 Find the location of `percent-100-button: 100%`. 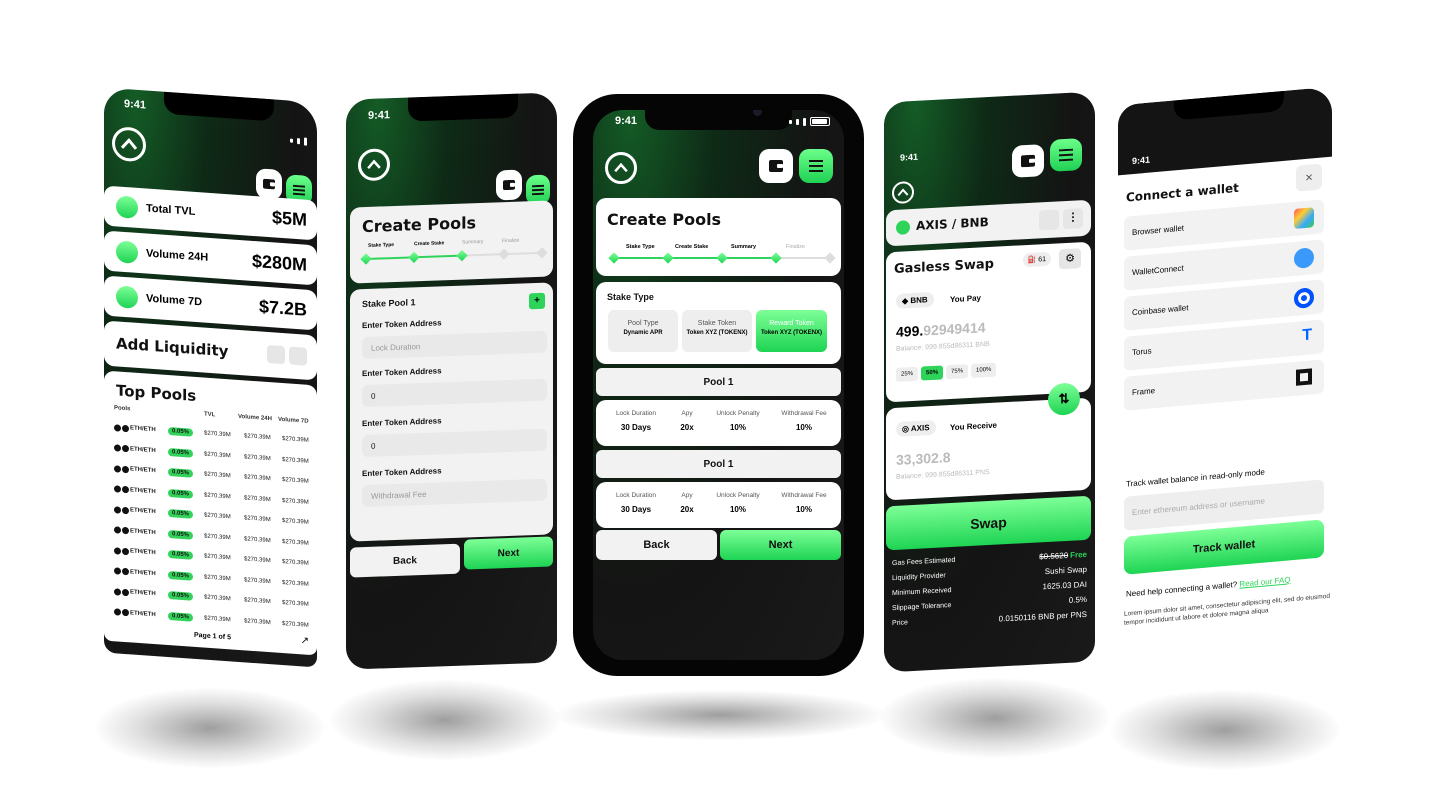

percent-100-button: 100% is located at coordinates (984, 370).